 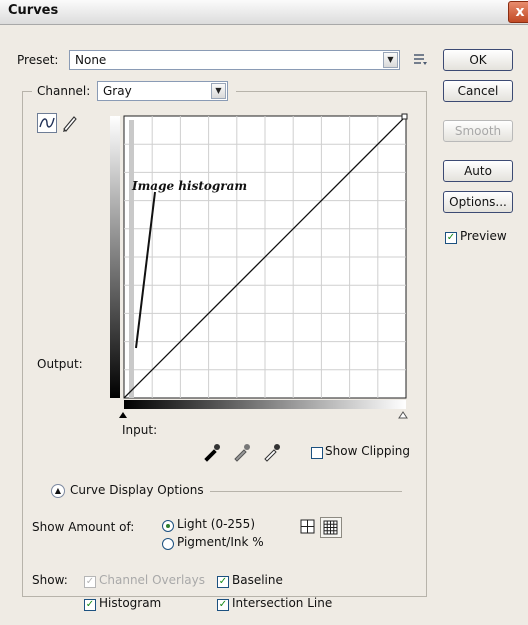 I want to click on close-button: x, so click(x=518, y=12).